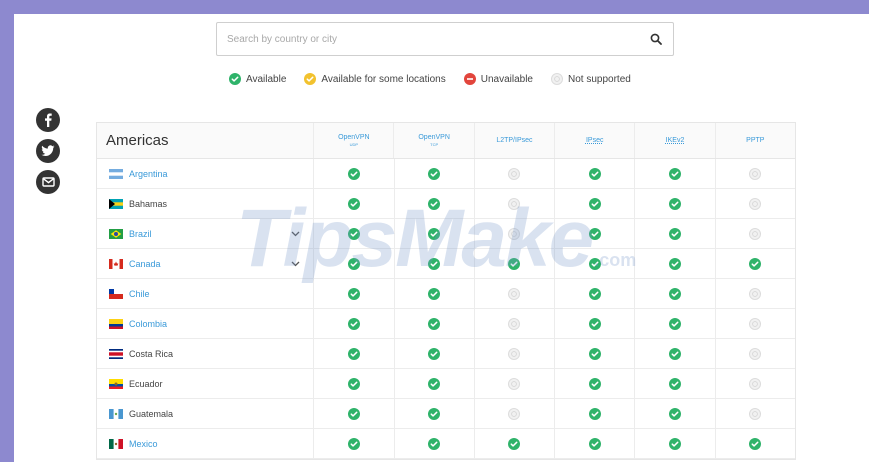  Describe the element at coordinates (116, 263) in the screenshot. I see `canada-flag-icon` at that location.